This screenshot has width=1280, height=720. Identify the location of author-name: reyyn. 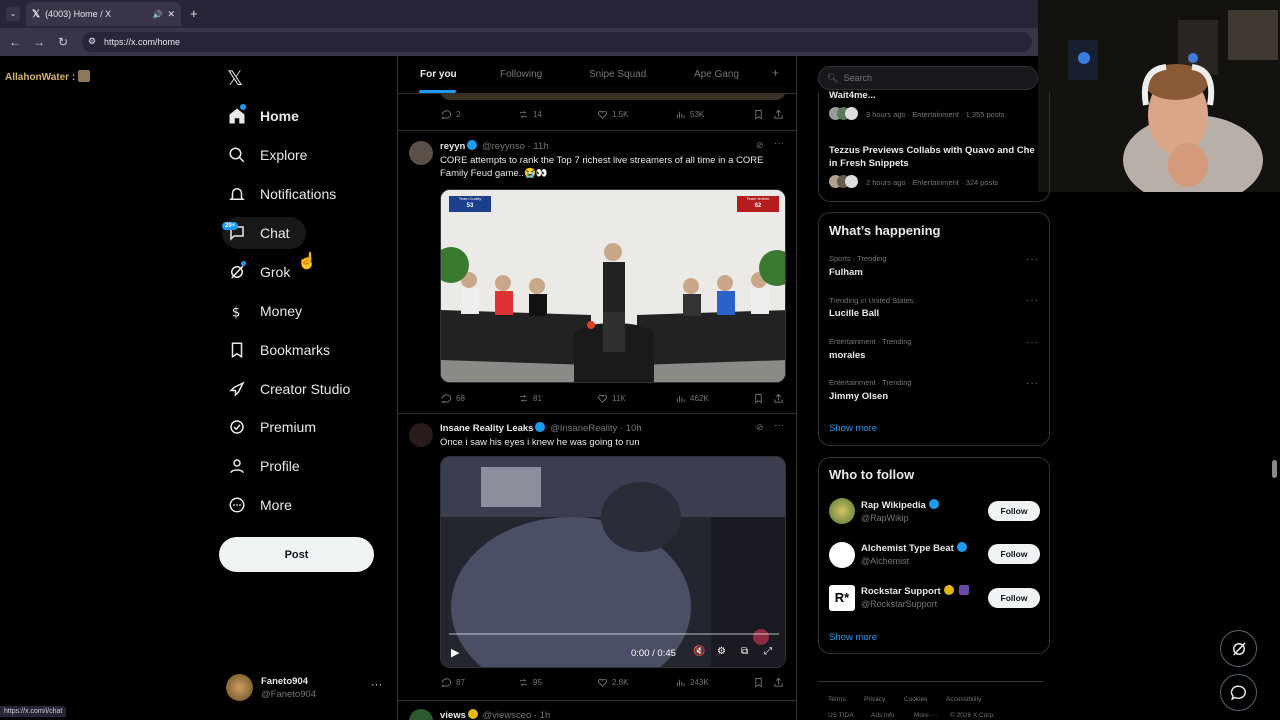
(452, 146).